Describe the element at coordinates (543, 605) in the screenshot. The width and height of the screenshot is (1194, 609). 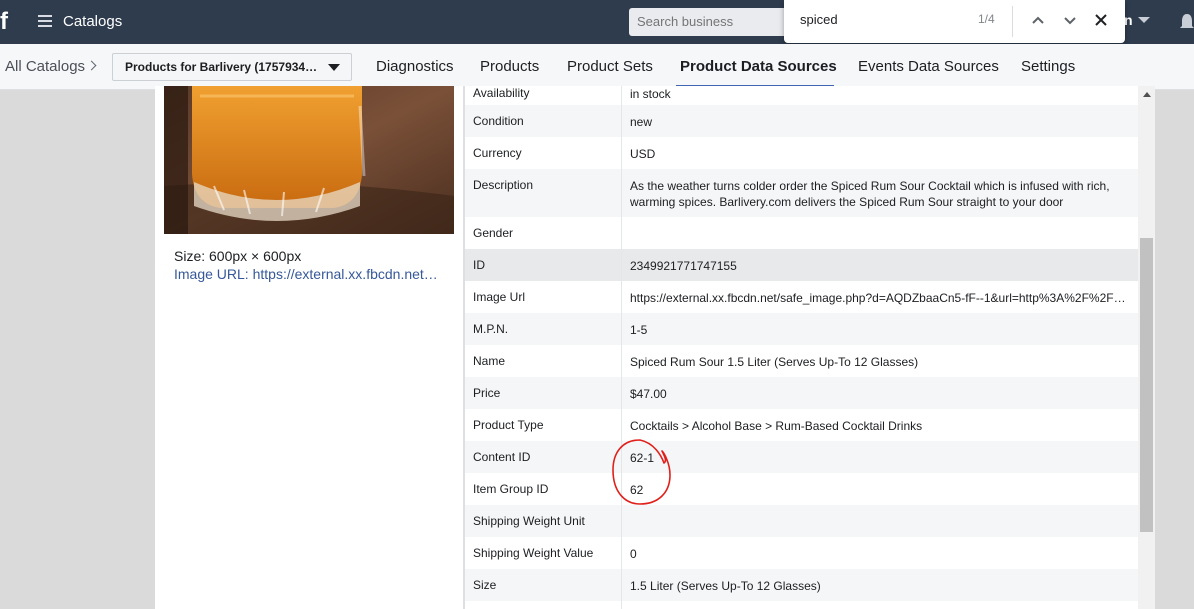
I see `attribute-key` at that location.